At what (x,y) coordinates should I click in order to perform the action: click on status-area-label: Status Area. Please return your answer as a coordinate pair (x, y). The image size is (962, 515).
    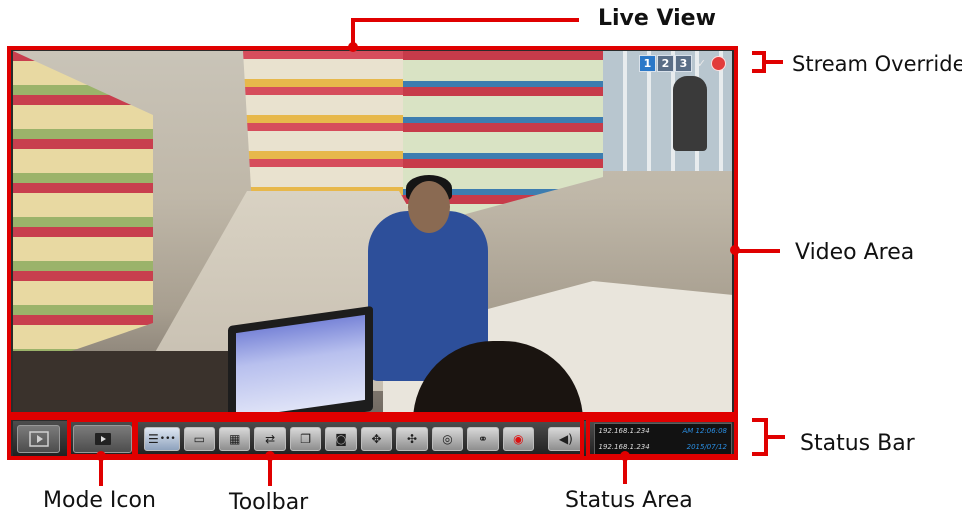
    Looking at the image, I should click on (629, 500).